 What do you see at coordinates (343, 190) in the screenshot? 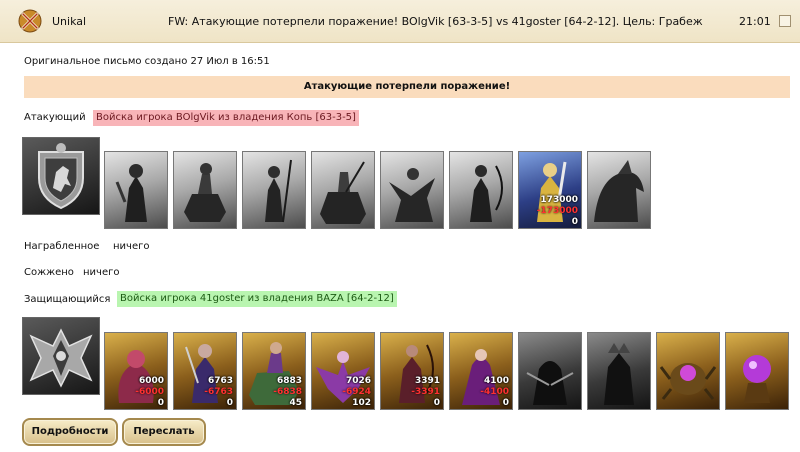
I see `knight-unit-icon` at bounding box center [343, 190].